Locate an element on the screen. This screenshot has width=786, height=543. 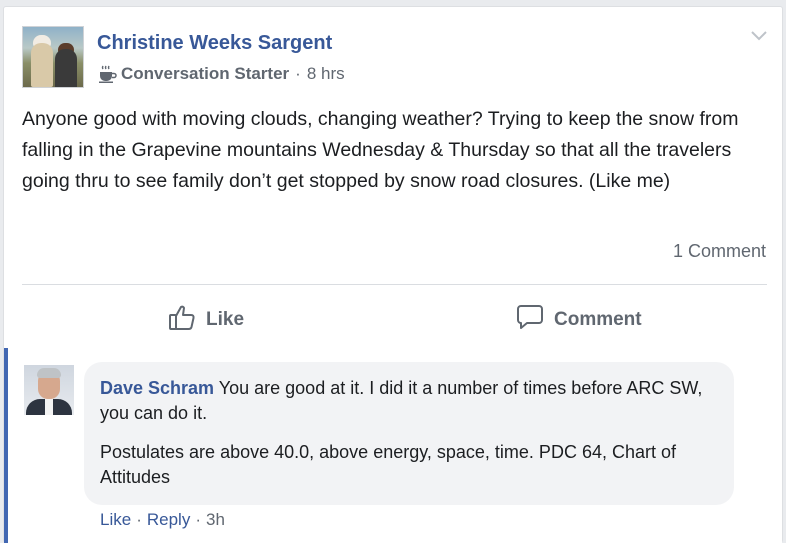
post-author-name: Christine Weeks Sargent is located at coordinates (214, 43).